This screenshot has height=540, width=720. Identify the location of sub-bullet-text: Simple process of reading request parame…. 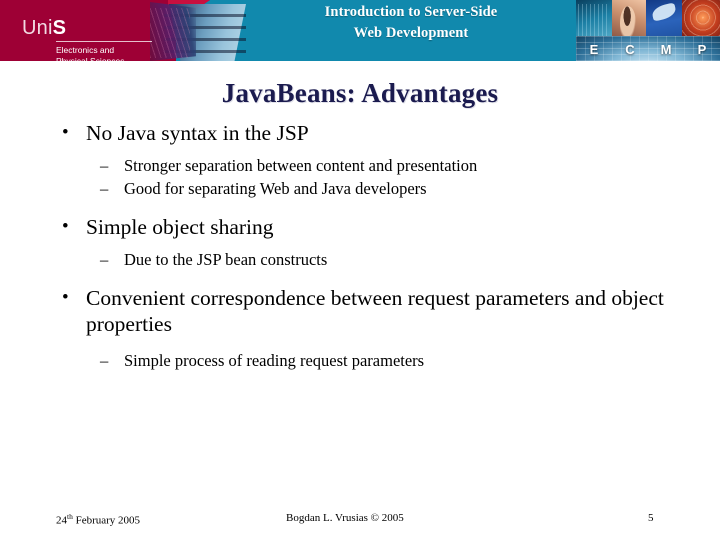
(274, 360).